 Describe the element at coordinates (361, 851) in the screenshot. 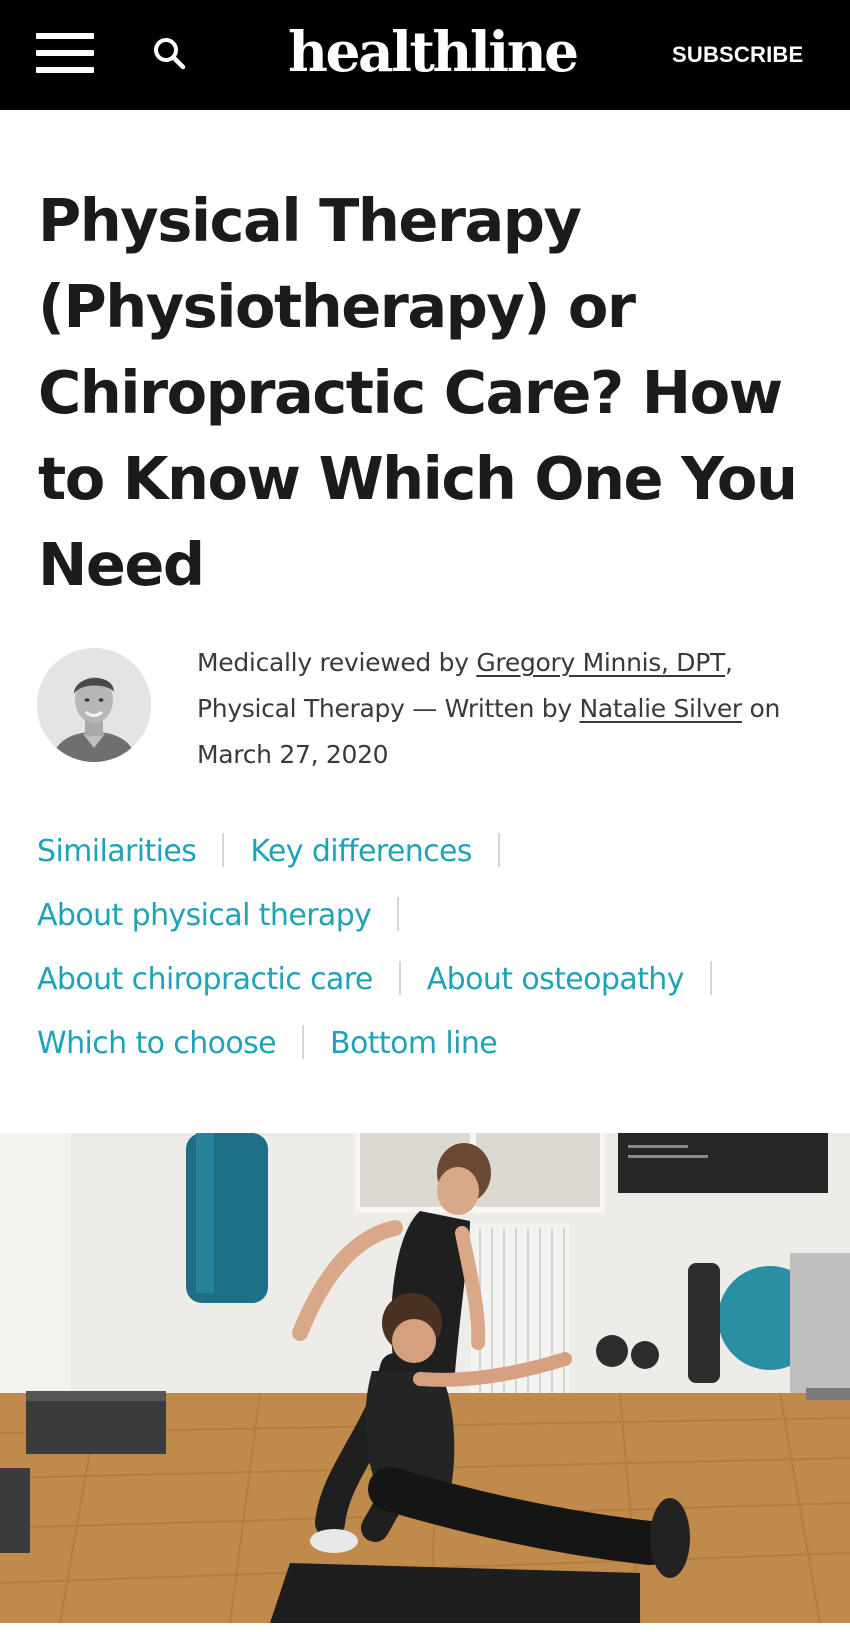

I see `jump-link-key-differences: Key differences` at that location.